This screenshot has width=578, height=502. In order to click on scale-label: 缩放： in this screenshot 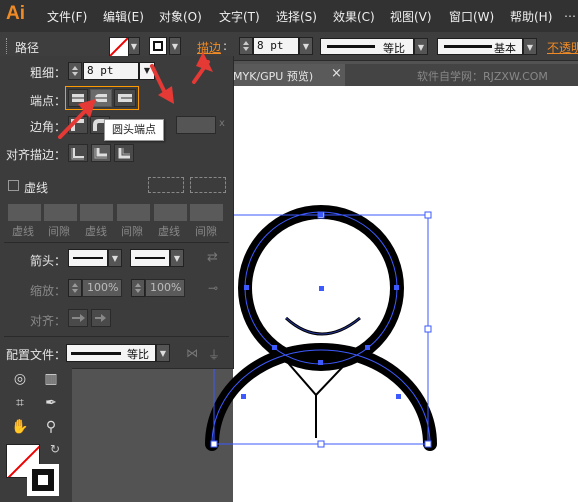, I will do `click(48, 291)`.